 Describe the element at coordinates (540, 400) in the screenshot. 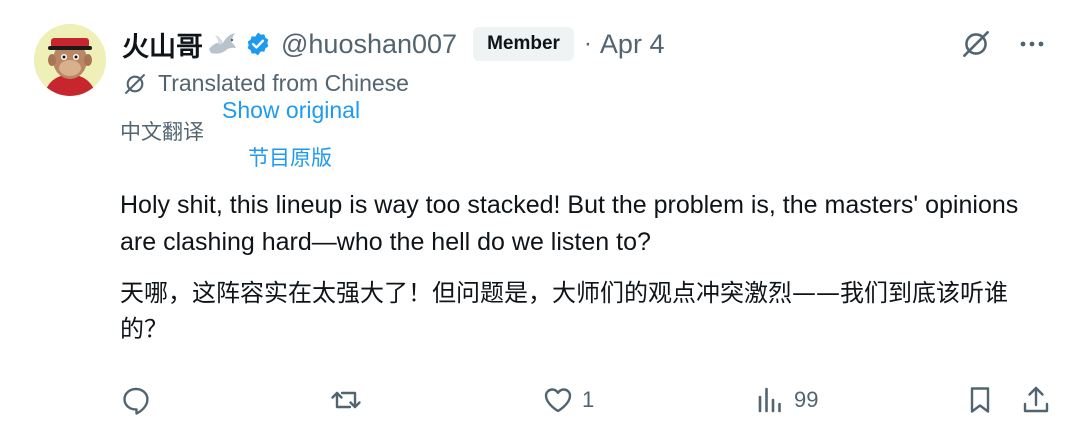

I see `tweet-action-bar: 1 99` at that location.